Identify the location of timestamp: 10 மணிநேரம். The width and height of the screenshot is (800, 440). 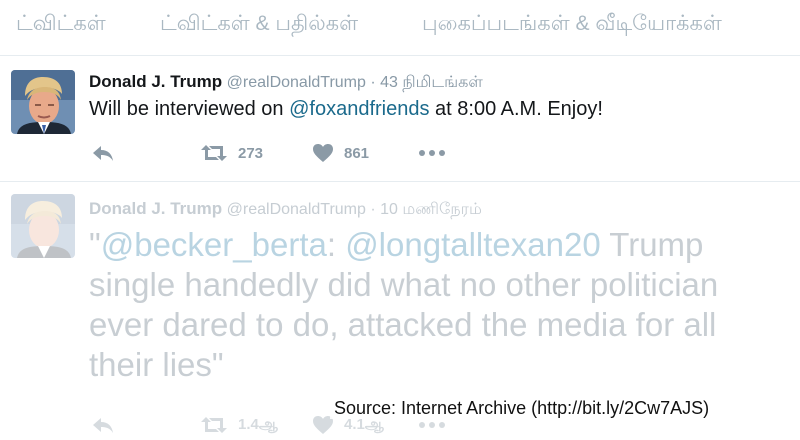
(431, 209).